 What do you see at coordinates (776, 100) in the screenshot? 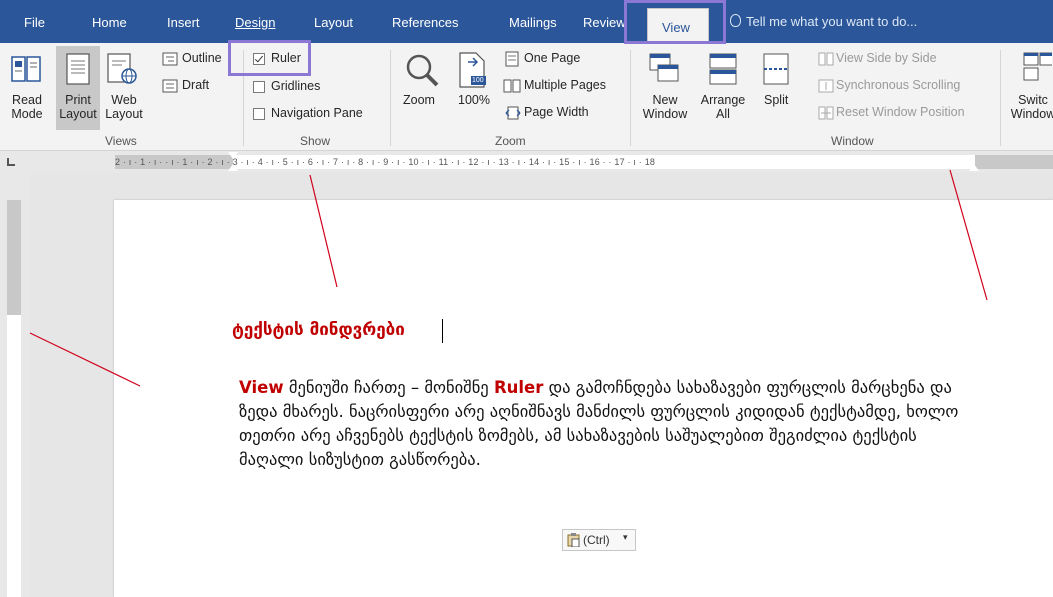
I see `split-button: Split` at bounding box center [776, 100].